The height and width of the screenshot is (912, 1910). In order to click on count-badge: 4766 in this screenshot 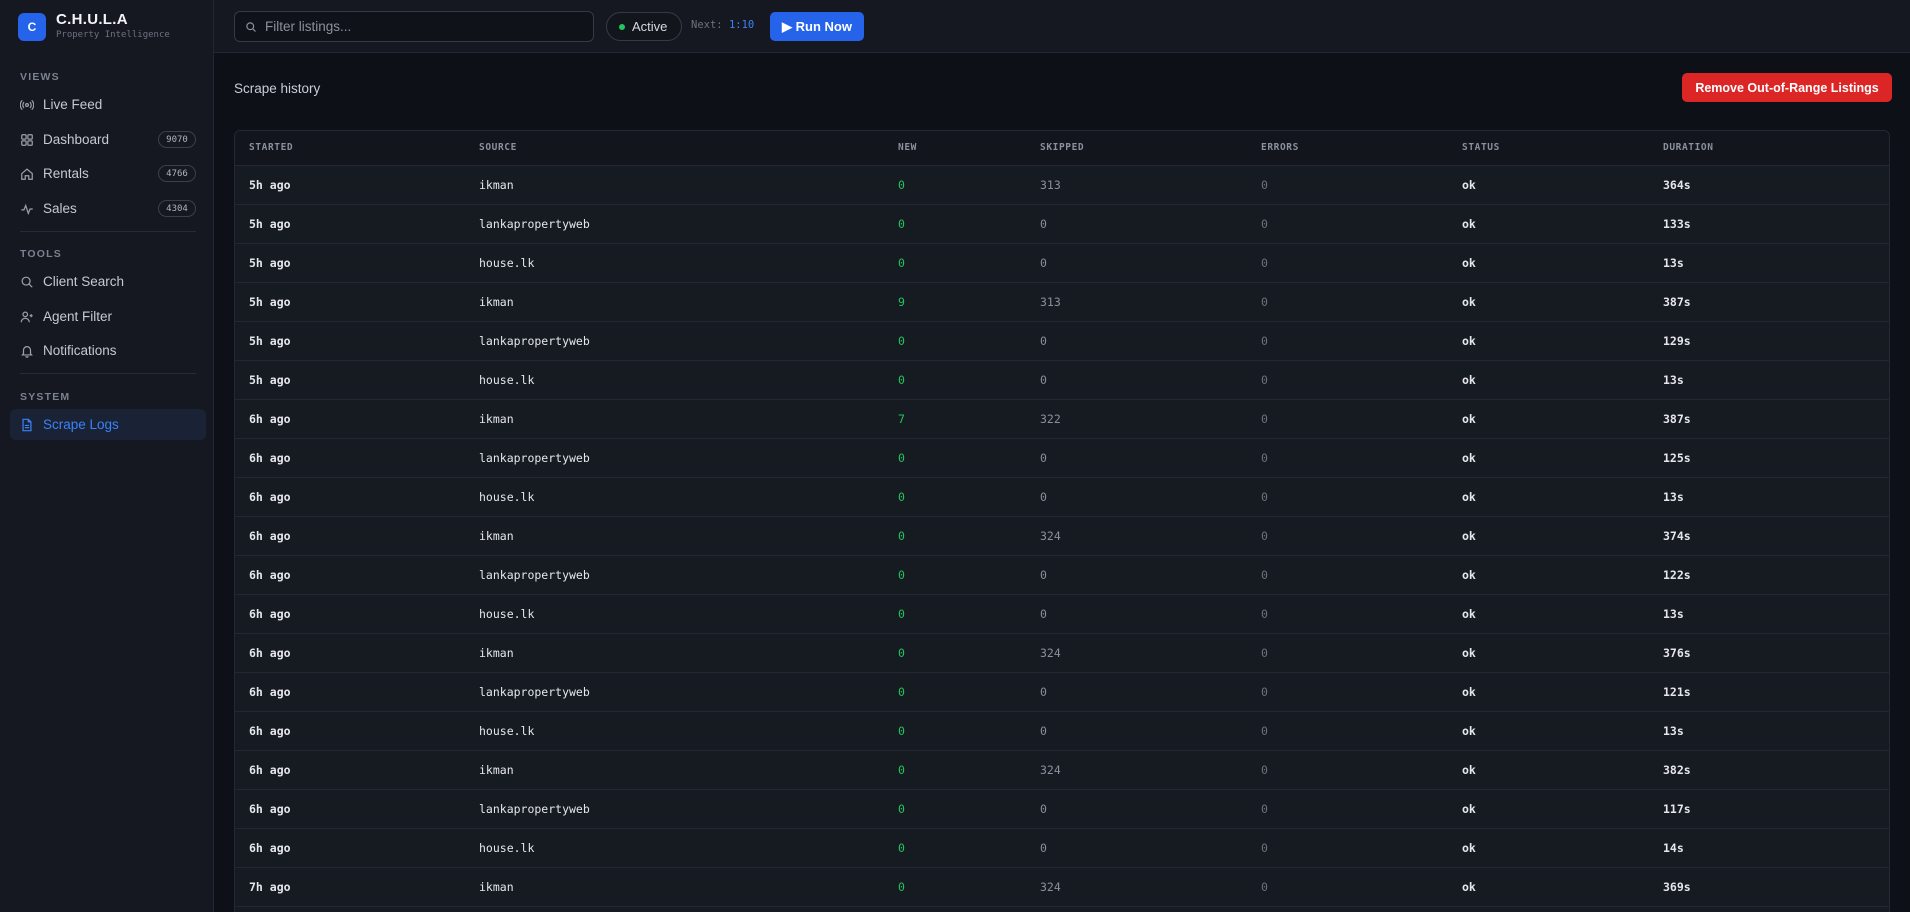, I will do `click(177, 173)`.